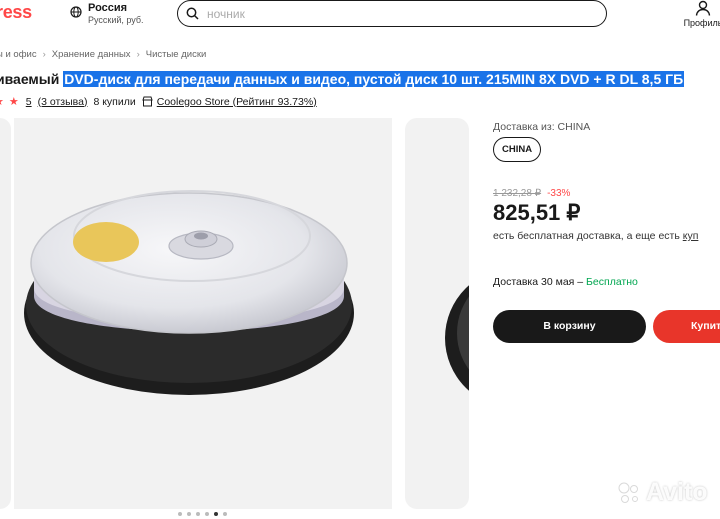  Describe the element at coordinates (559, 193) in the screenshot. I see `discount-badge: -33%` at that location.